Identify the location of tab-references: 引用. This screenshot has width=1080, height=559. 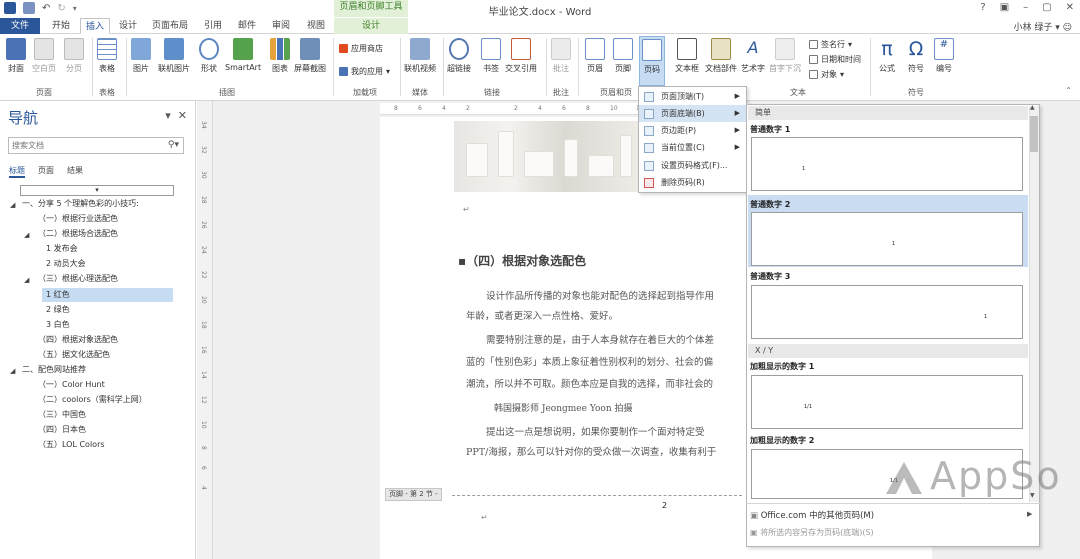
(213, 26).